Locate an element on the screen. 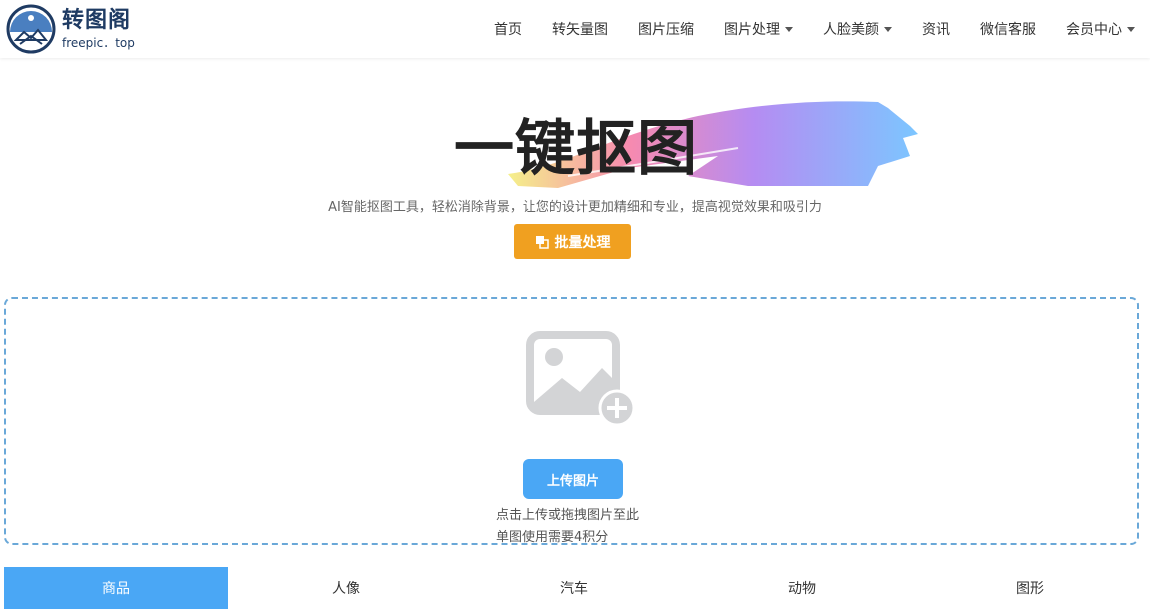  nav-news-label: 资讯 is located at coordinates (936, 30).